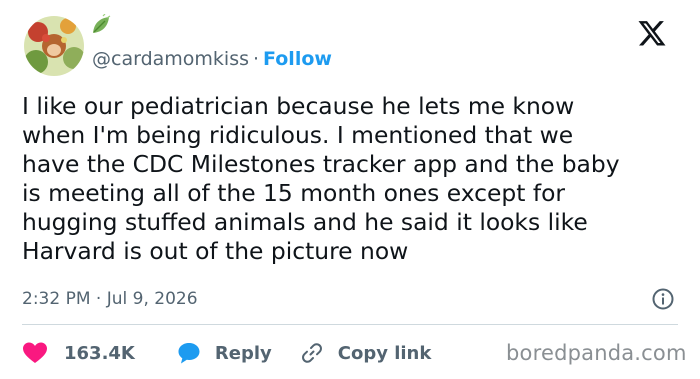 This screenshot has height=379, width=700. Describe the element at coordinates (350, 324) in the screenshot. I see `divider` at that location.